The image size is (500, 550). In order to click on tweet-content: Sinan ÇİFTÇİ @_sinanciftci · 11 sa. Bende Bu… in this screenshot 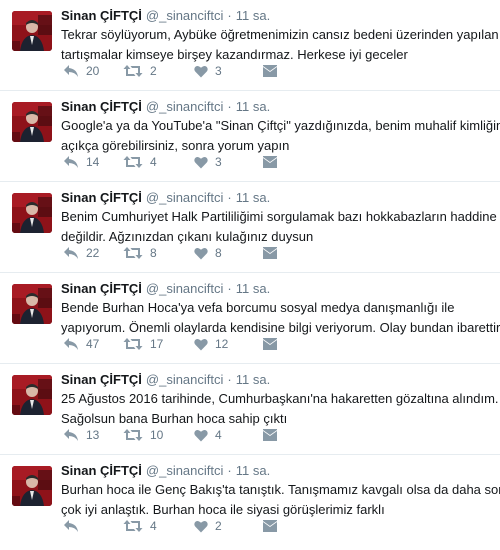, I will do `click(280, 309)`.